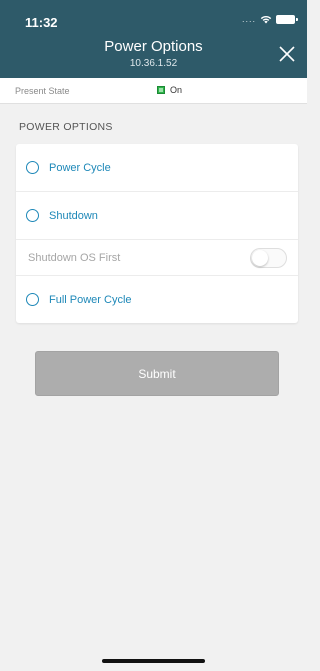 The height and width of the screenshot is (671, 320). What do you see at coordinates (153, 91) in the screenshot?
I see `present-state-bar: Present State On` at bounding box center [153, 91].